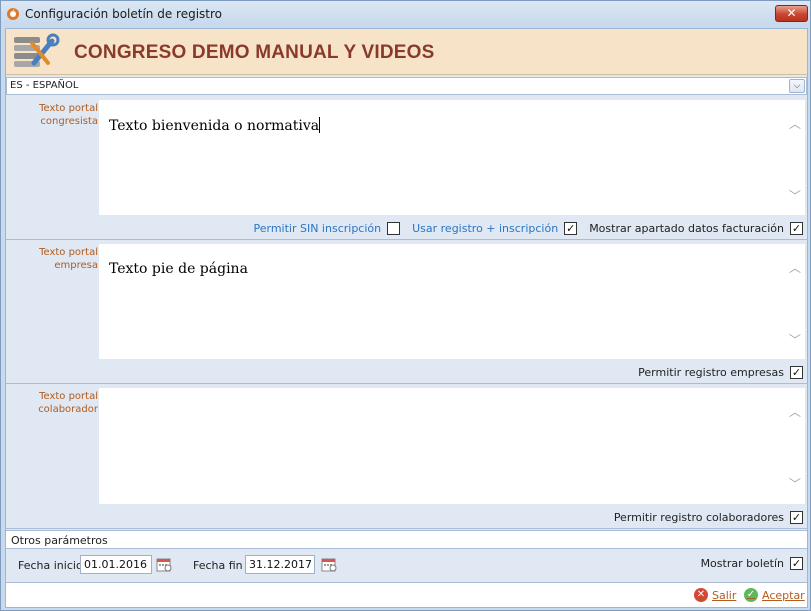 This screenshot has height=611, width=811. What do you see at coordinates (320, 125) in the screenshot?
I see `text-caret` at bounding box center [320, 125].